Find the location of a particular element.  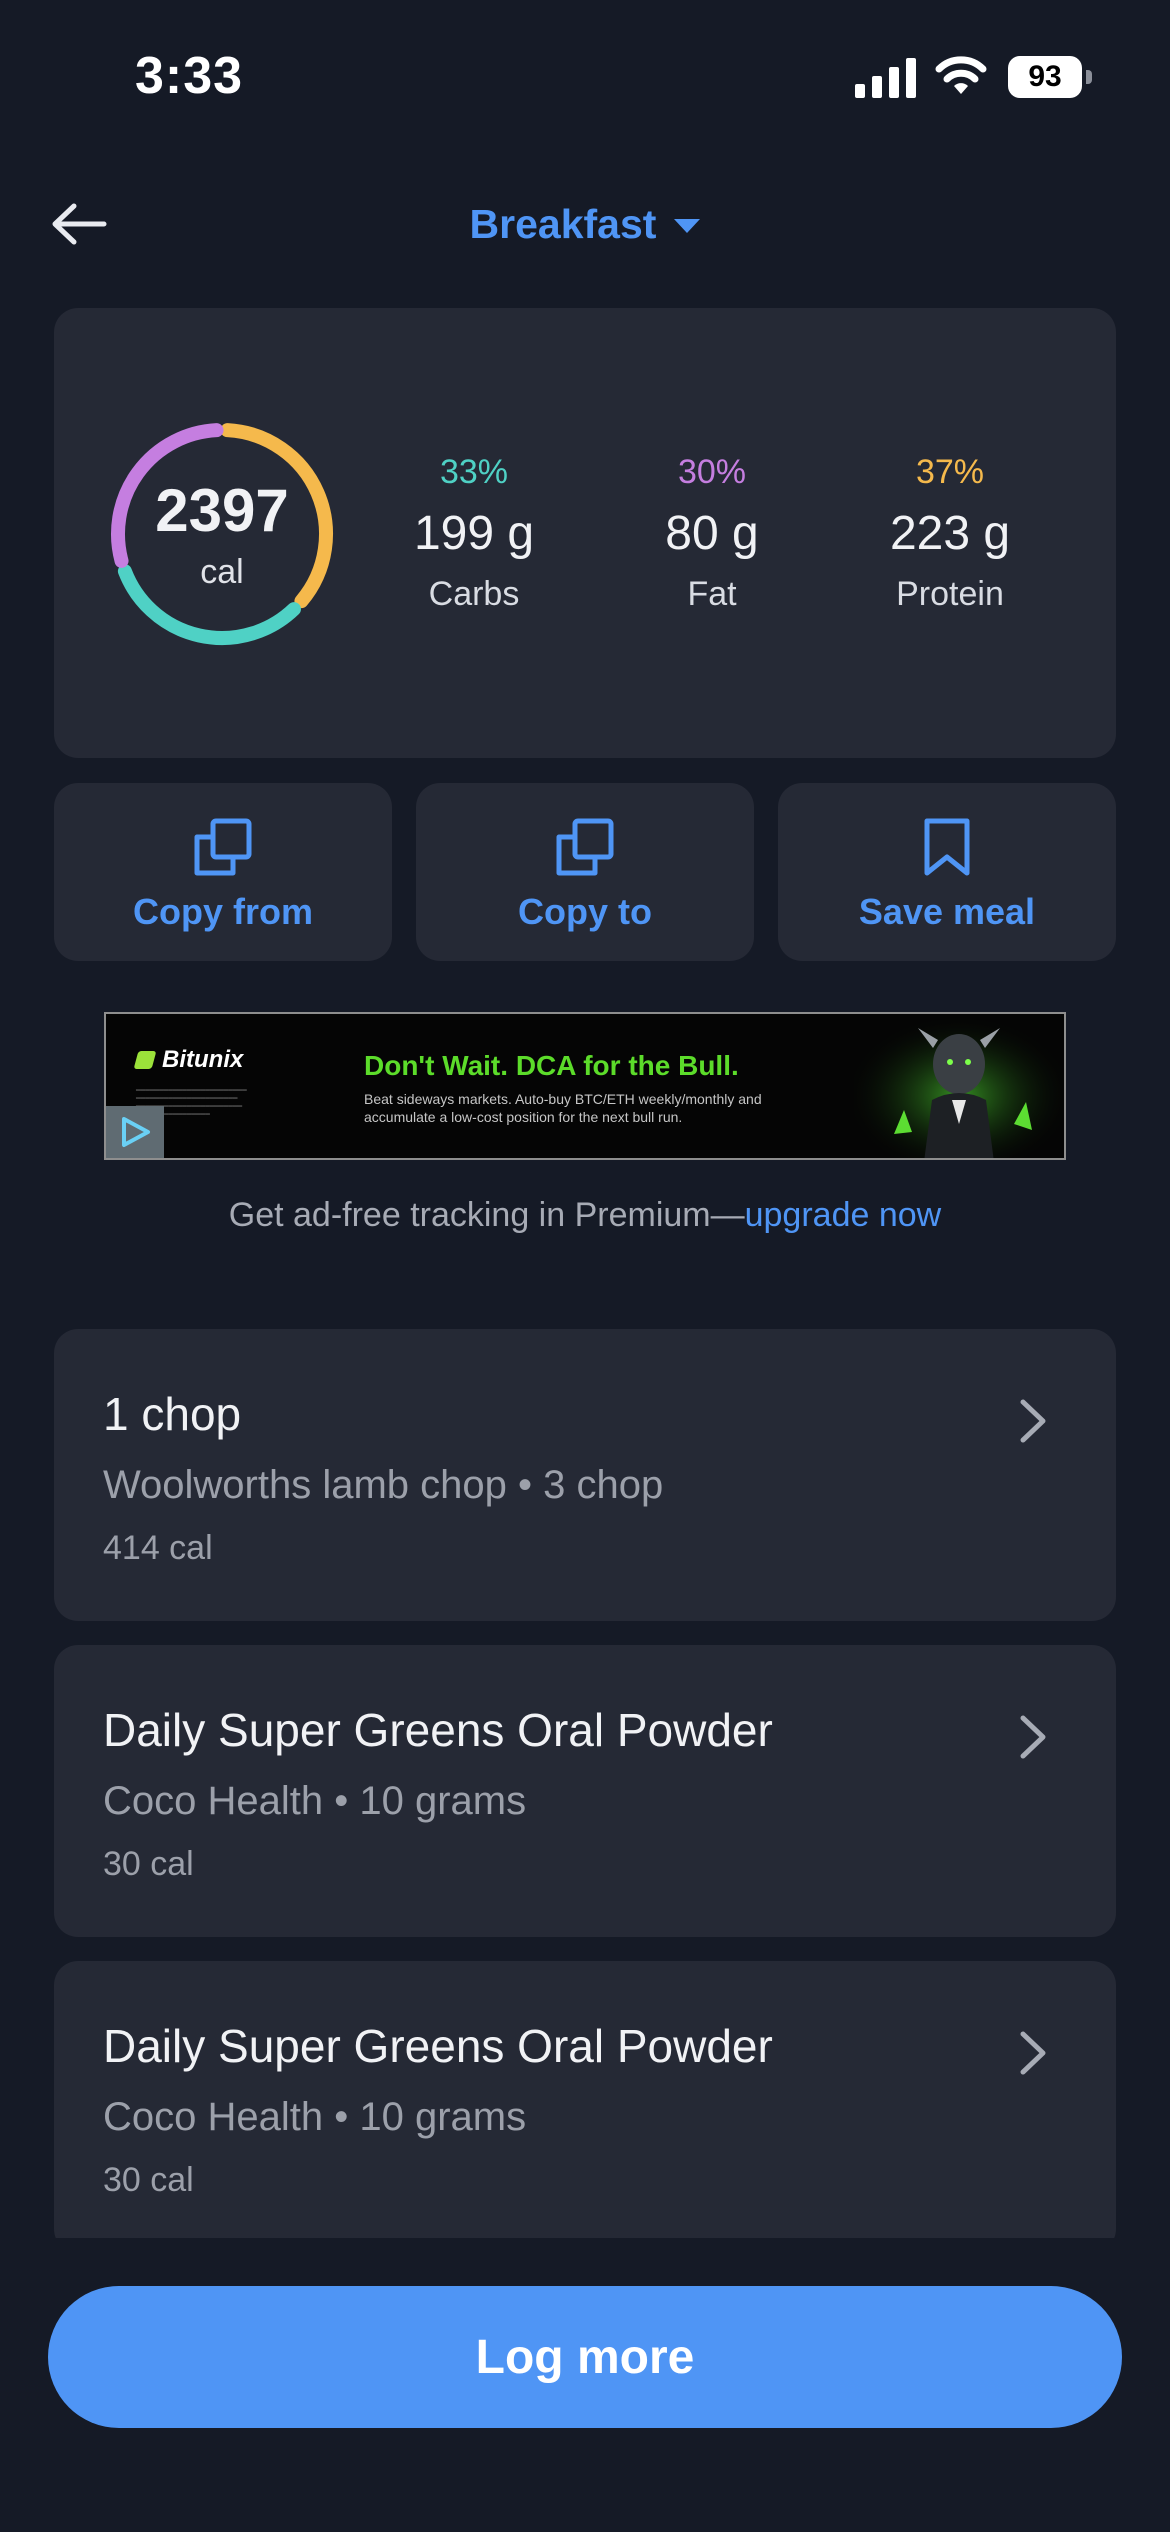

macro-label: Fat is located at coordinates (712, 594).